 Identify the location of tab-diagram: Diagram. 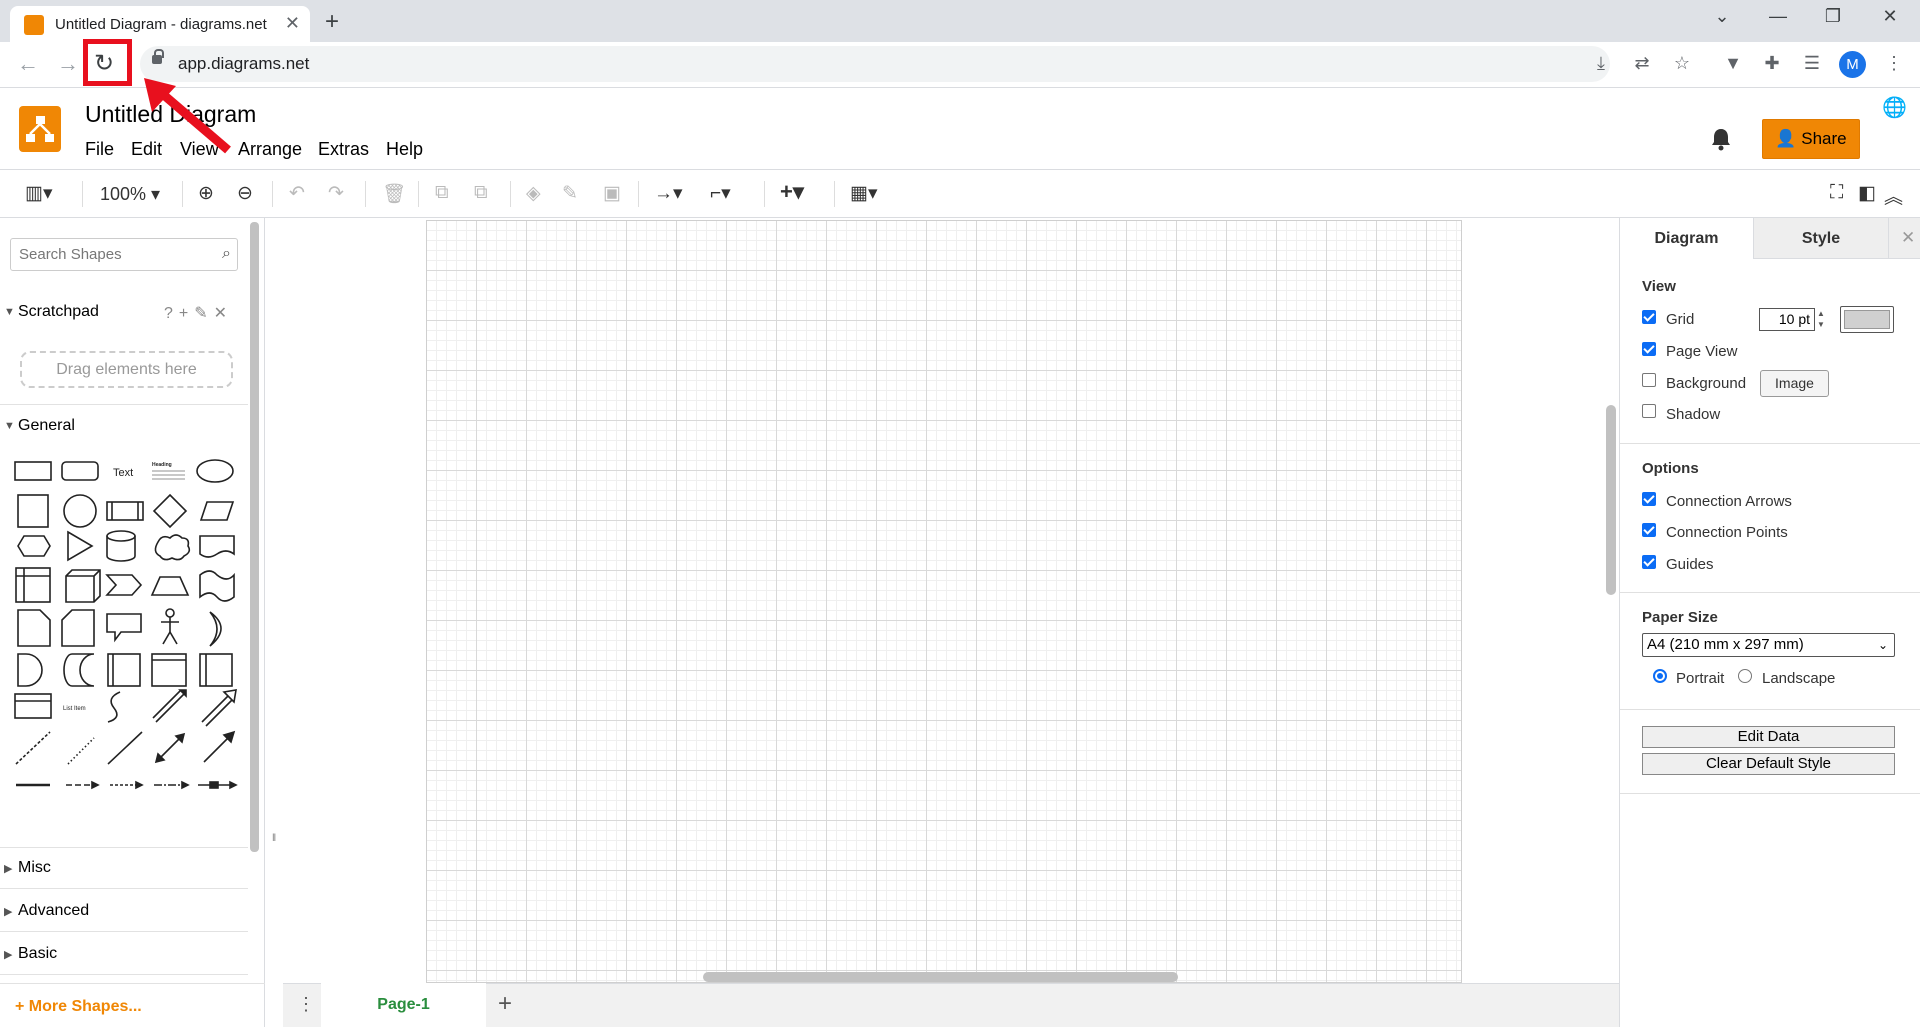
(1686, 238).